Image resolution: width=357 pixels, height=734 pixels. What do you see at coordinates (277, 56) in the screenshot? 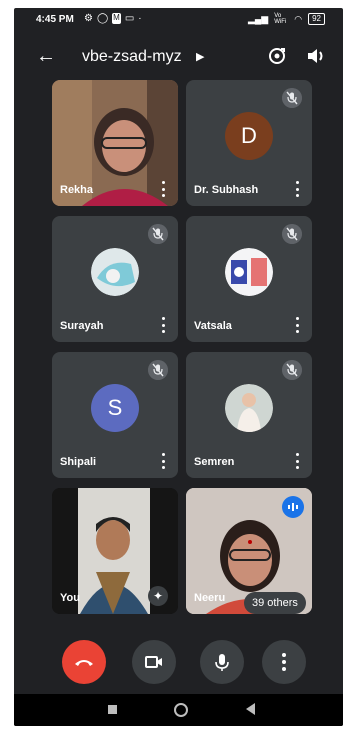
I see `switch-camera-icon` at bounding box center [277, 56].